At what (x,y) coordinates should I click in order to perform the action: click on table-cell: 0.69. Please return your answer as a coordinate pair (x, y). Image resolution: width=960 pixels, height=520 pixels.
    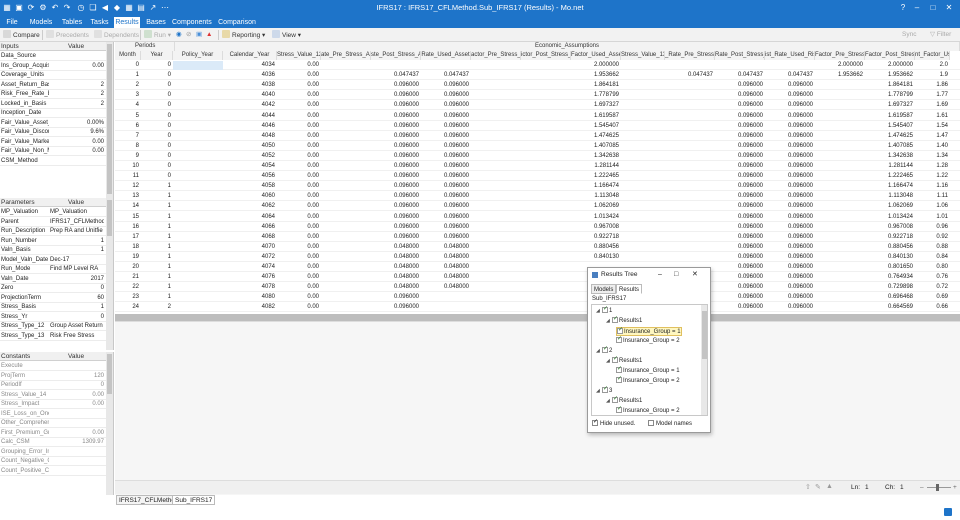
    Looking at the image, I should click on (932, 297).